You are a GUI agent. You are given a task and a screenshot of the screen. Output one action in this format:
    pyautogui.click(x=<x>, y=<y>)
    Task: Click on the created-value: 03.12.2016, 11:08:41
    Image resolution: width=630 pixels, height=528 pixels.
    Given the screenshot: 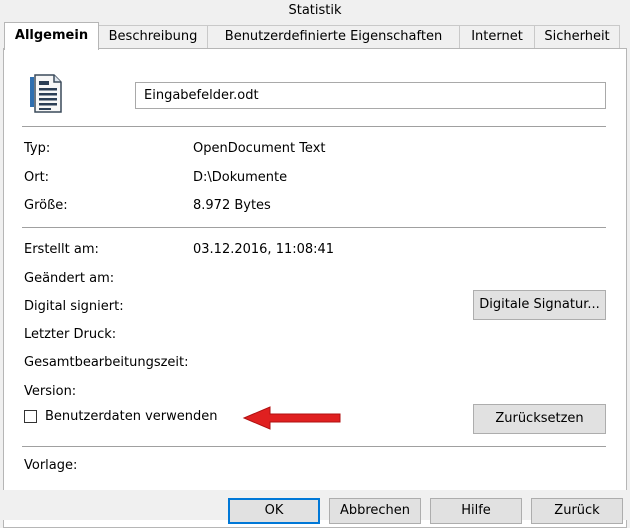 What is the action you would take?
    pyautogui.click(x=264, y=249)
    